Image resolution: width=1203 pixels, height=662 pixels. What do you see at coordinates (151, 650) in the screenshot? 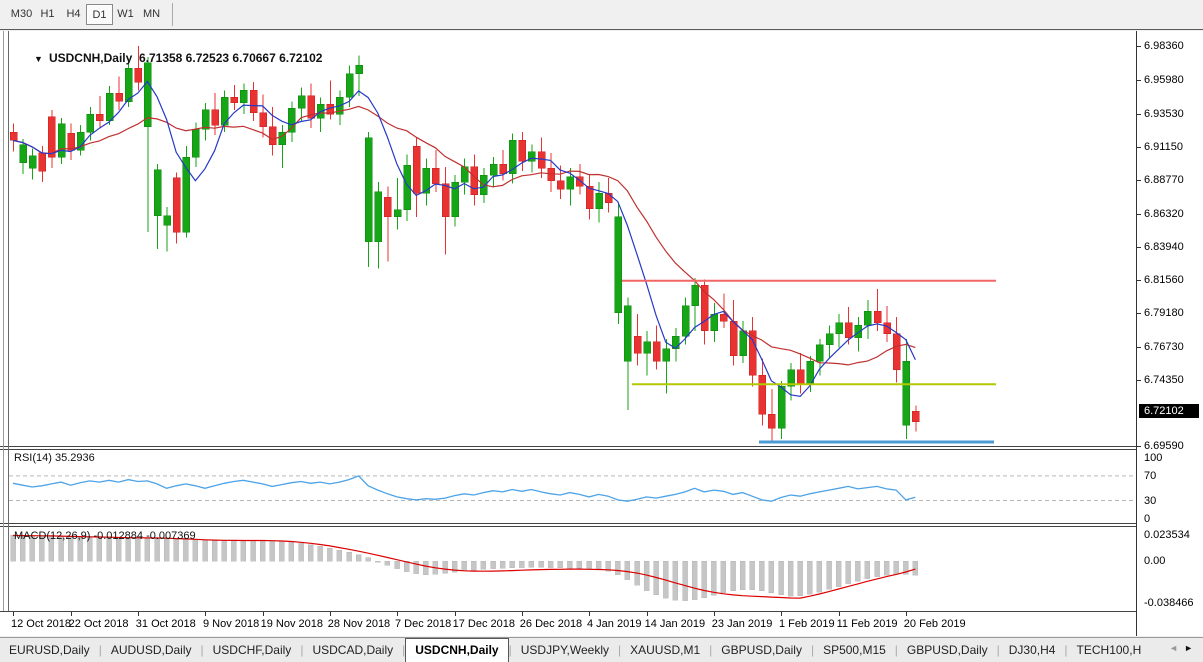
I see `symbol-tab-audusd-1: AUDUSD,Daily` at bounding box center [151, 650].